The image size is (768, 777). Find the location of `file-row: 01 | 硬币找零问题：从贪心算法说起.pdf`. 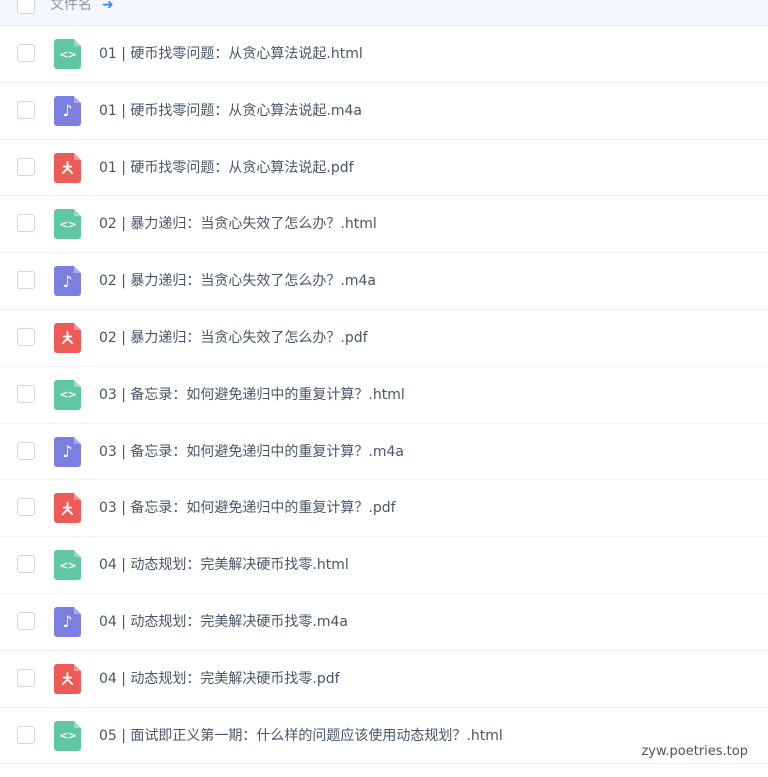

file-row: 01 | 硬币找零问题：从贪心算法说起.pdf is located at coordinates (384, 168).